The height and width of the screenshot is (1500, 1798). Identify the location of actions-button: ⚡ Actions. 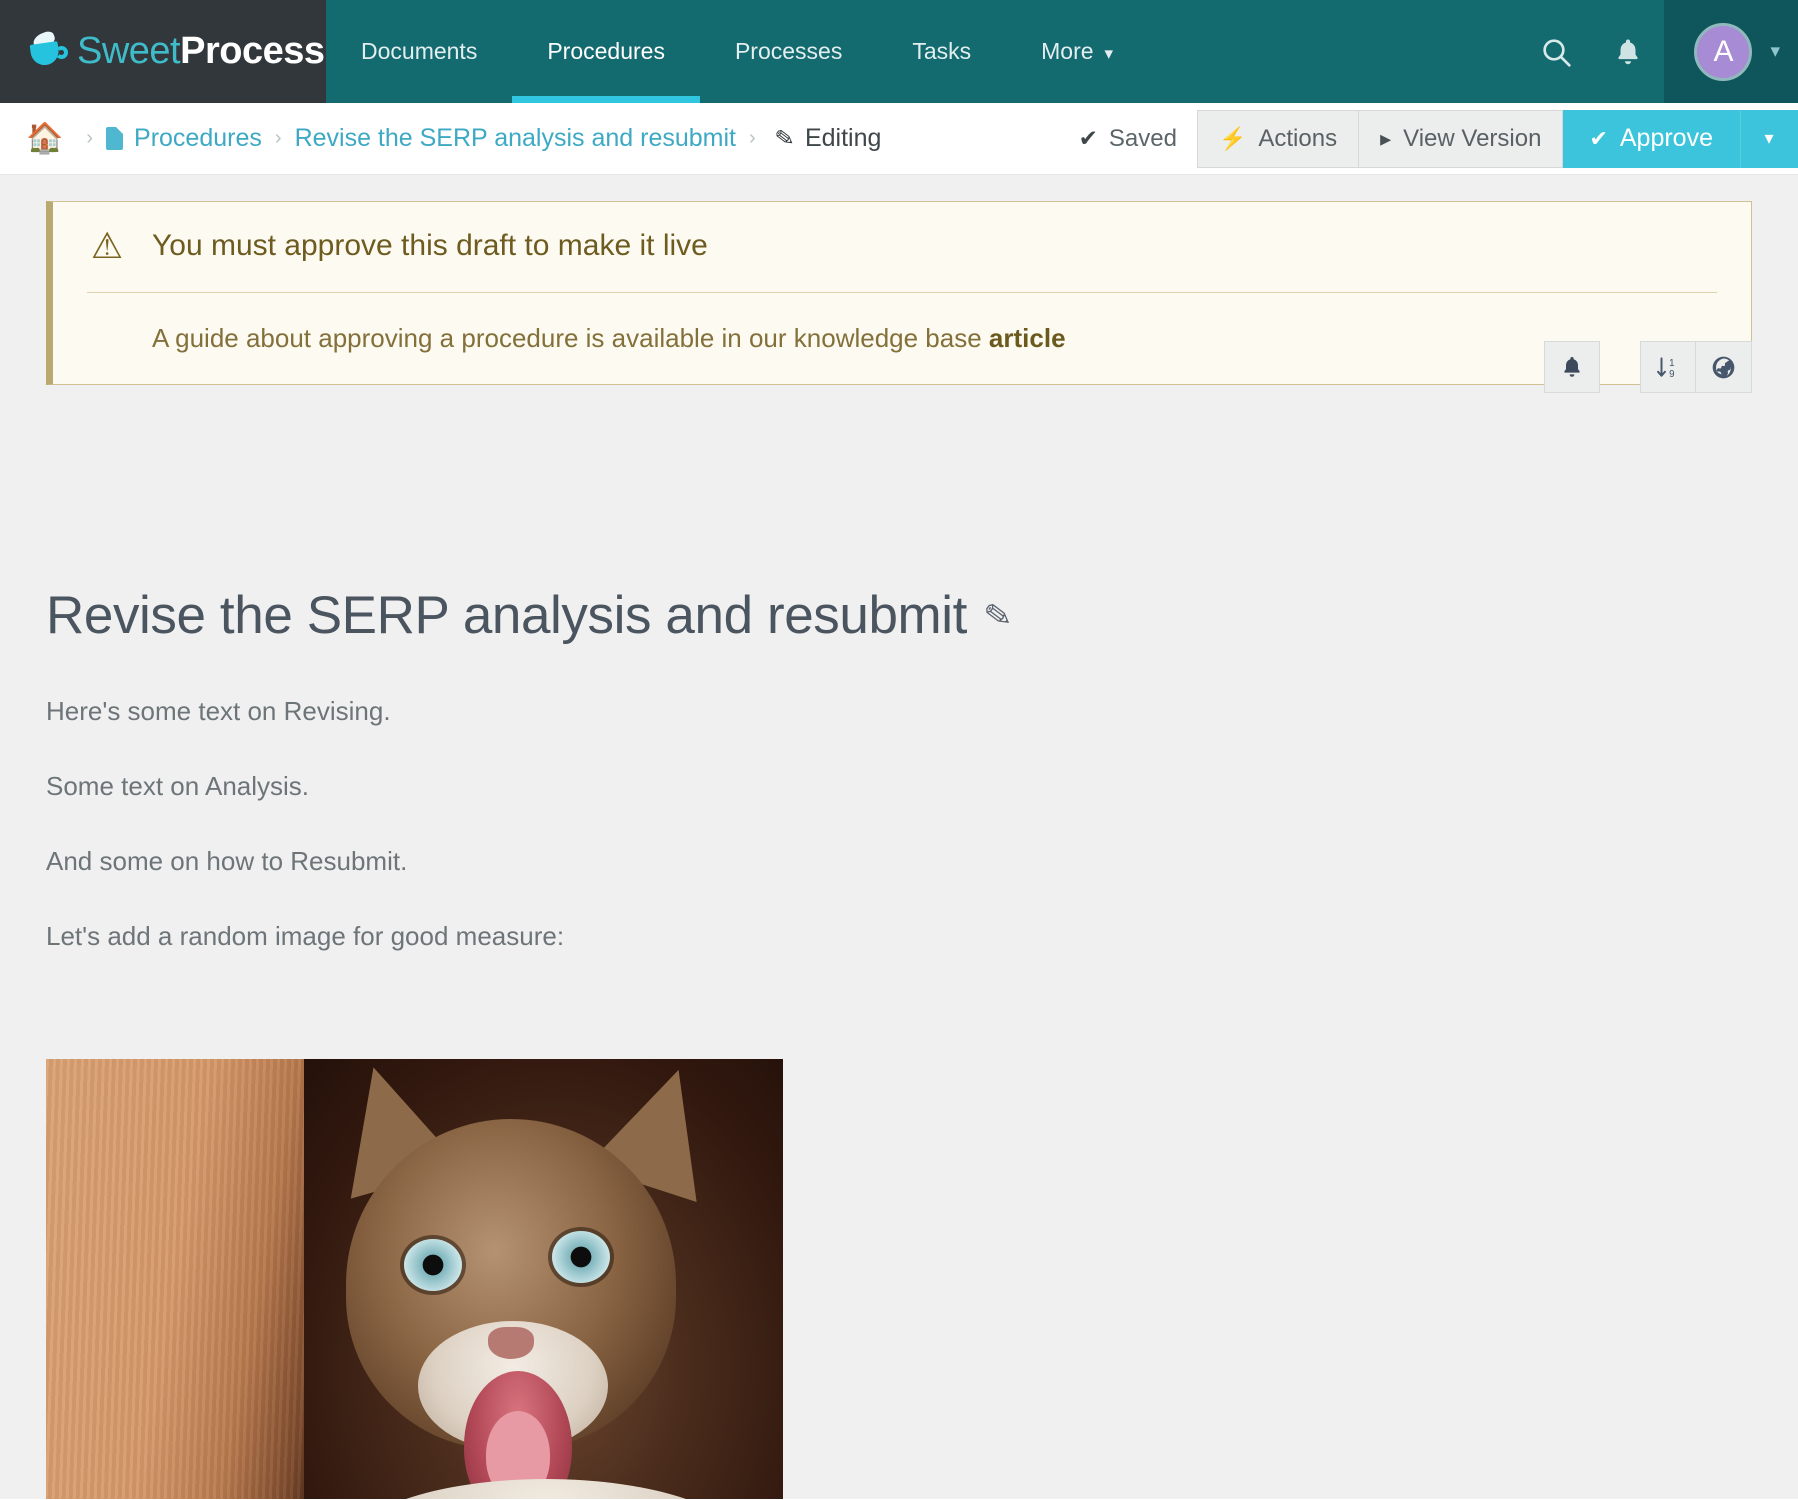
(1278, 138).